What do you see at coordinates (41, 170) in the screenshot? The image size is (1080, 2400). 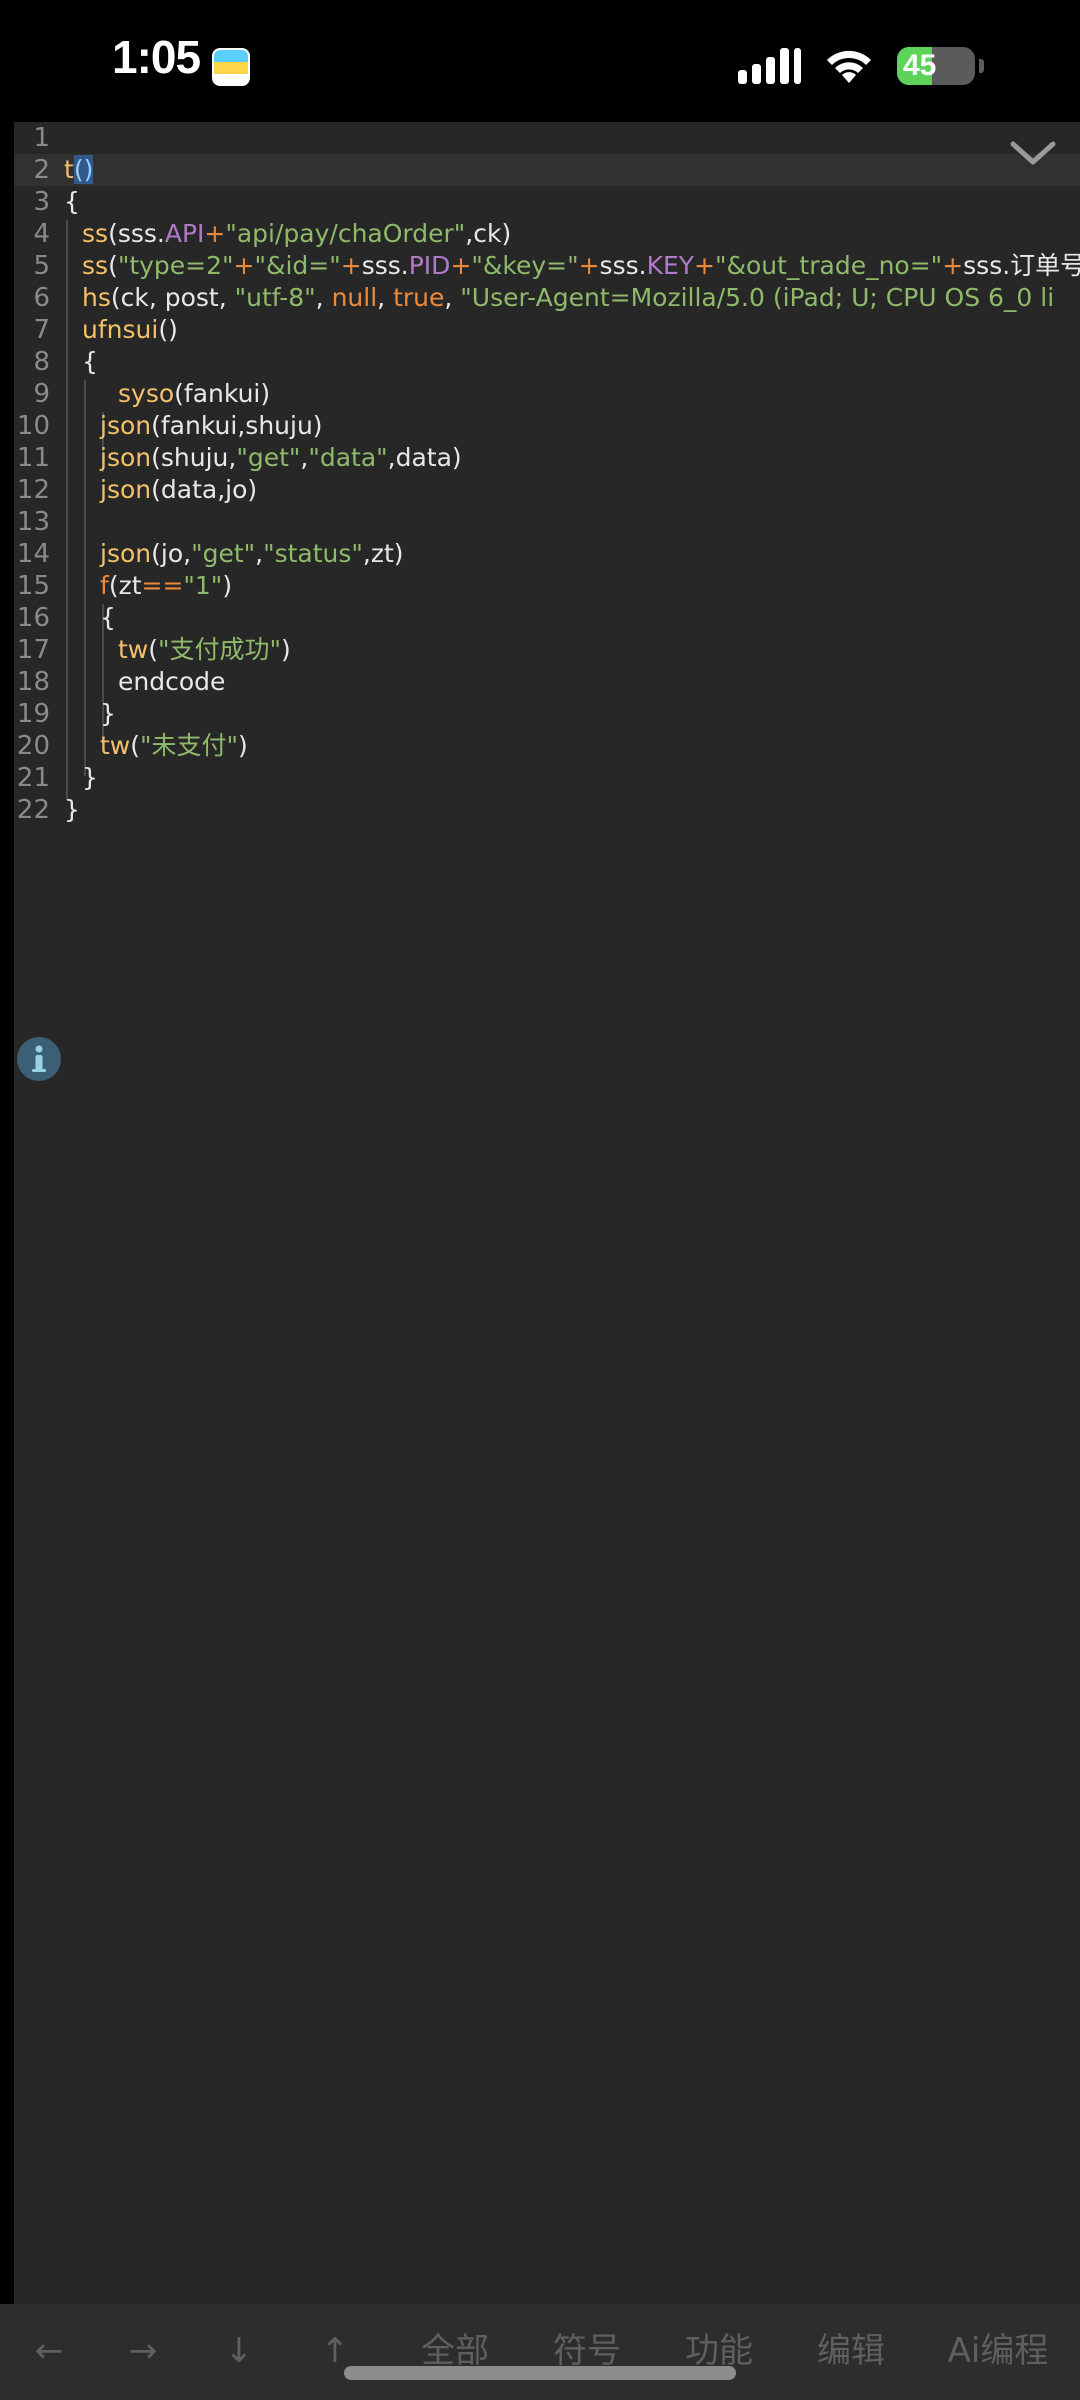 I see `line-number: 2` at bounding box center [41, 170].